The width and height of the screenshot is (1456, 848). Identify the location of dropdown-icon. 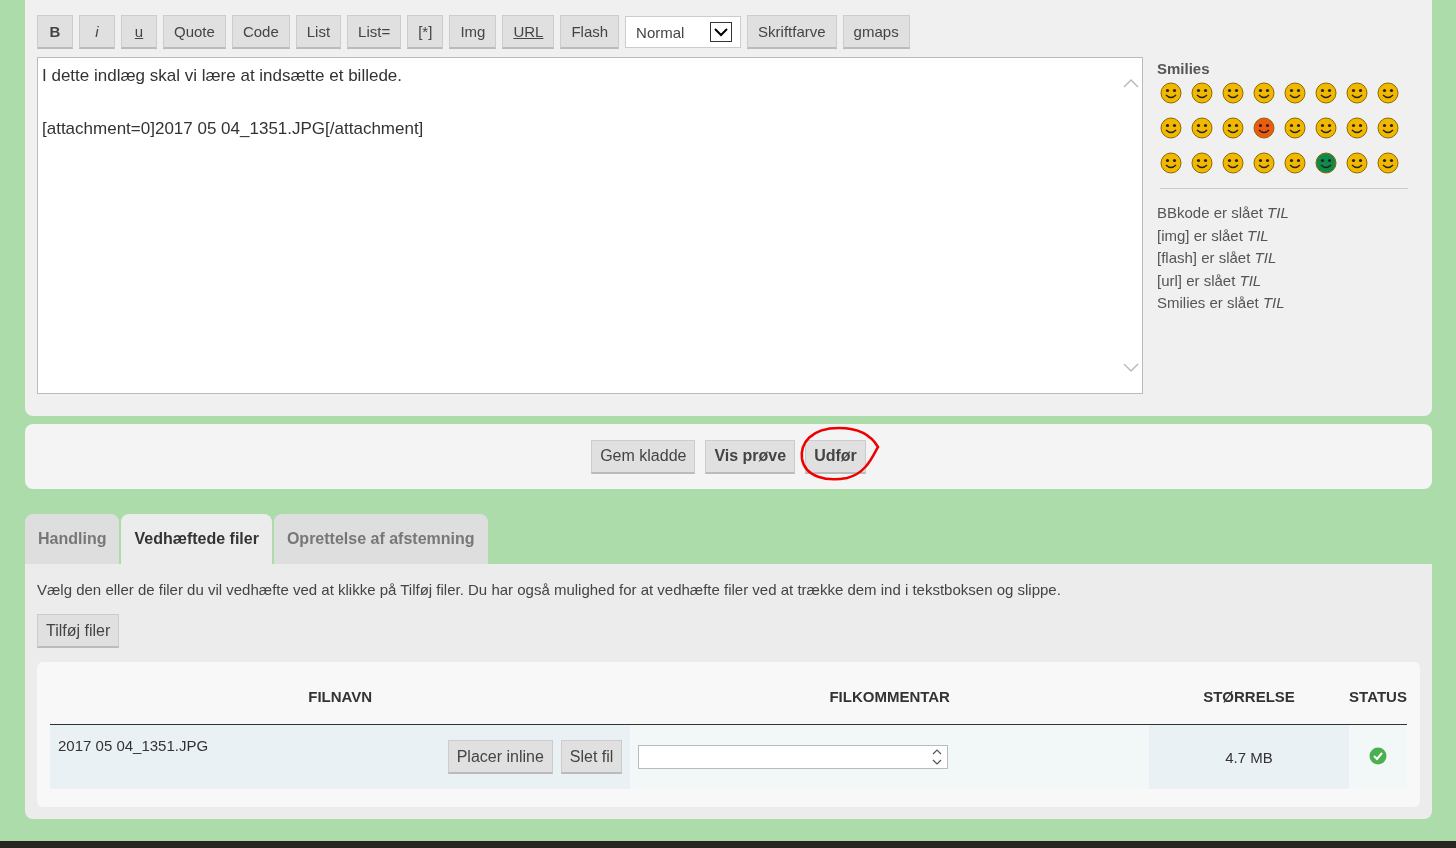
(721, 32).